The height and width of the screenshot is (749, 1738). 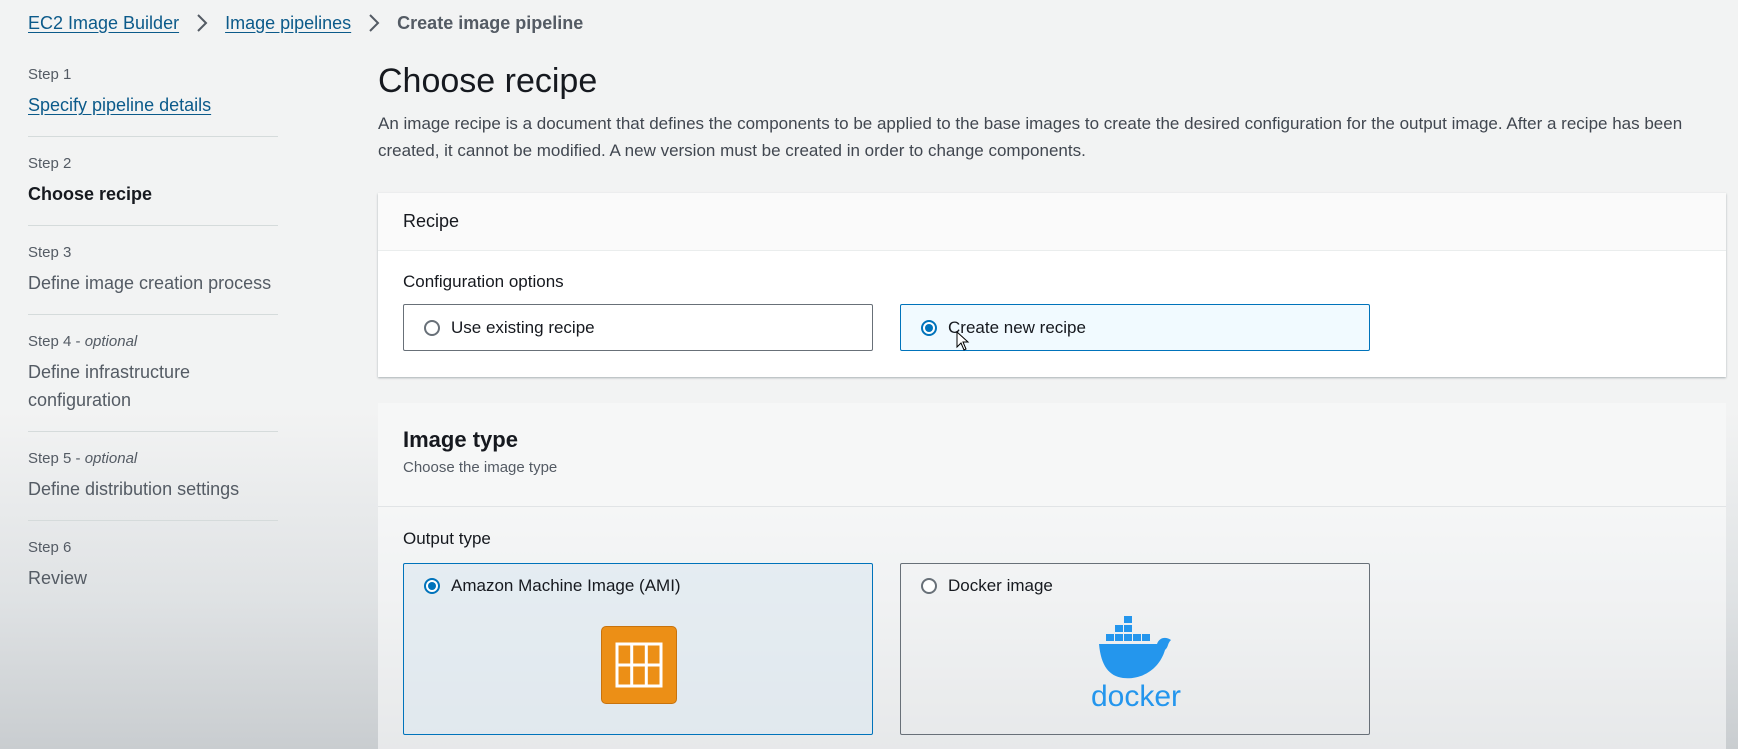 What do you see at coordinates (963, 341) in the screenshot?
I see `mouse-cursor-icon` at bounding box center [963, 341].